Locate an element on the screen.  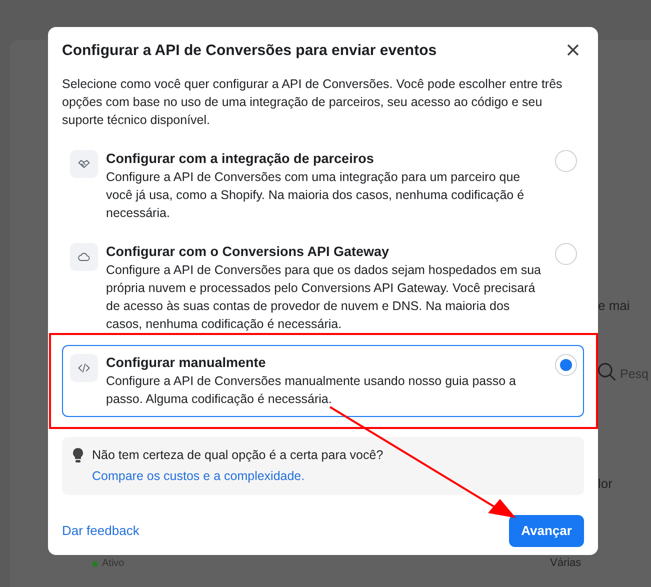
next-button: Avançar is located at coordinates (546, 531).